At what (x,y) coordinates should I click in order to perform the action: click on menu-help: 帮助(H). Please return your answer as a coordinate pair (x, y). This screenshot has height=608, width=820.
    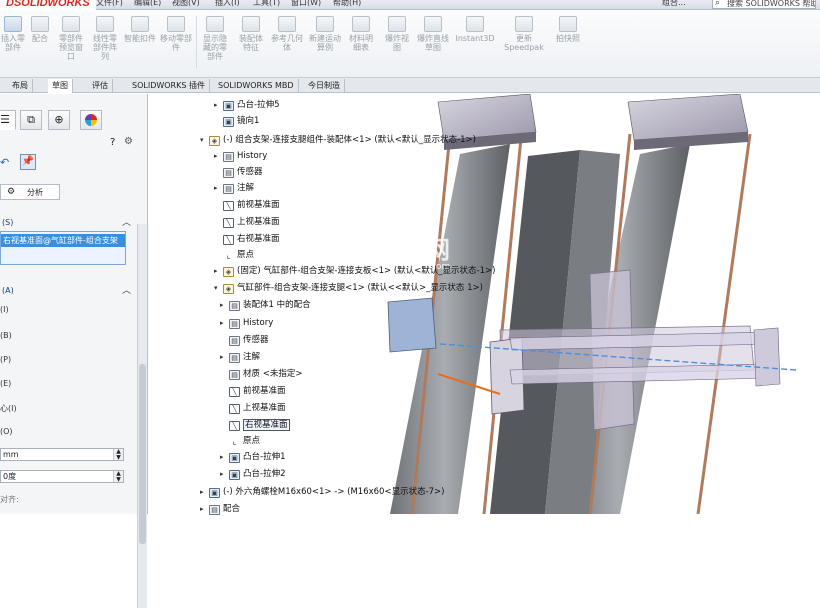
    Looking at the image, I should click on (347, 4).